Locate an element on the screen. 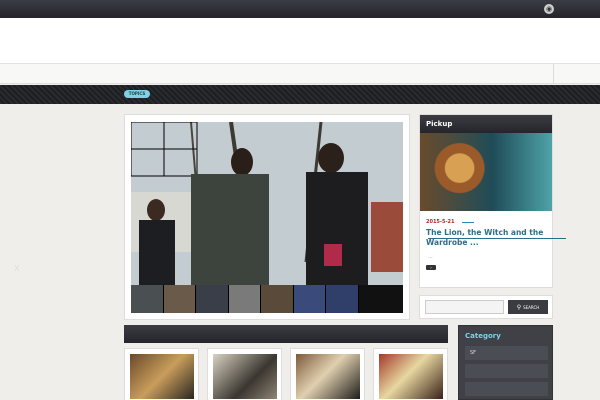  site-header is located at coordinates (300, 41).